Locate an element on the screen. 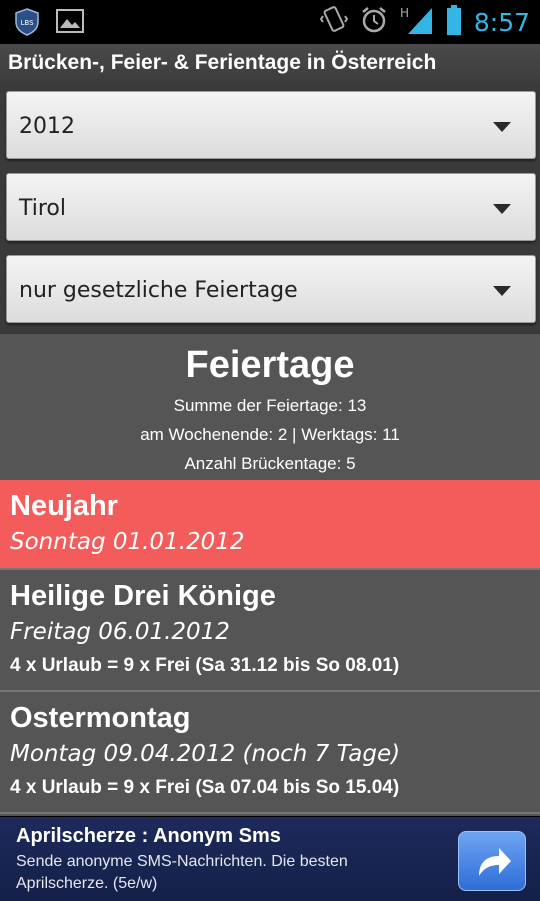 This screenshot has height=901, width=540. holiday-name: Ostermontag is located at coordinates (100, 718).